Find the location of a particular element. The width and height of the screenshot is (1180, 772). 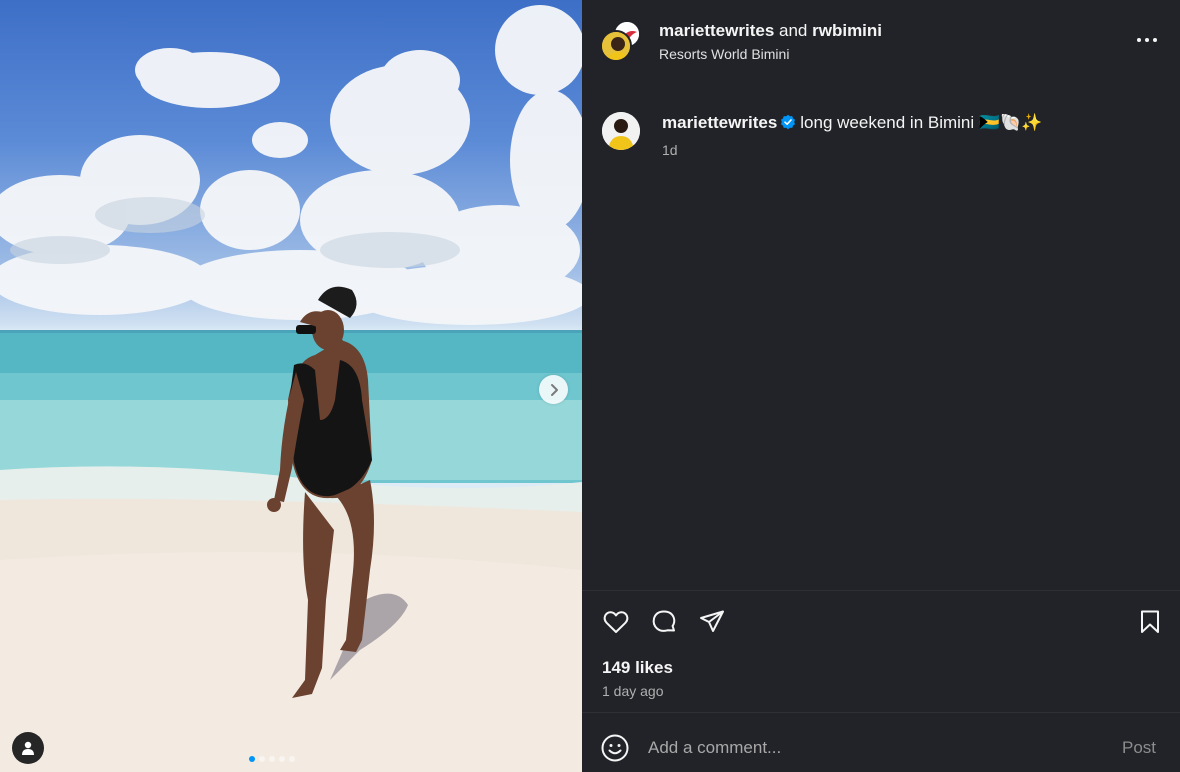

action-bar is located at coordinates (881, 624).